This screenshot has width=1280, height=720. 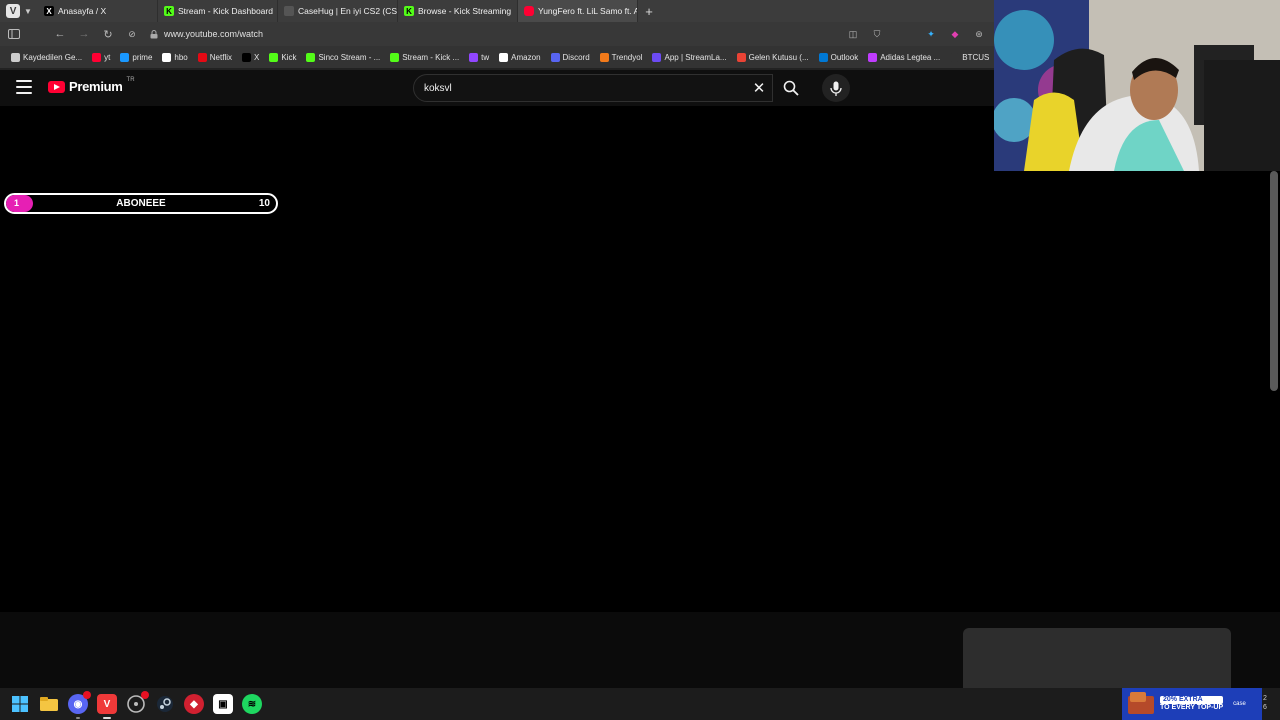 What do you see at coordinates (141, 203) in the screenshot?
I see `subscriber-goal-bar: 1 ABONEEE 10` at bounding box center [141, 203].